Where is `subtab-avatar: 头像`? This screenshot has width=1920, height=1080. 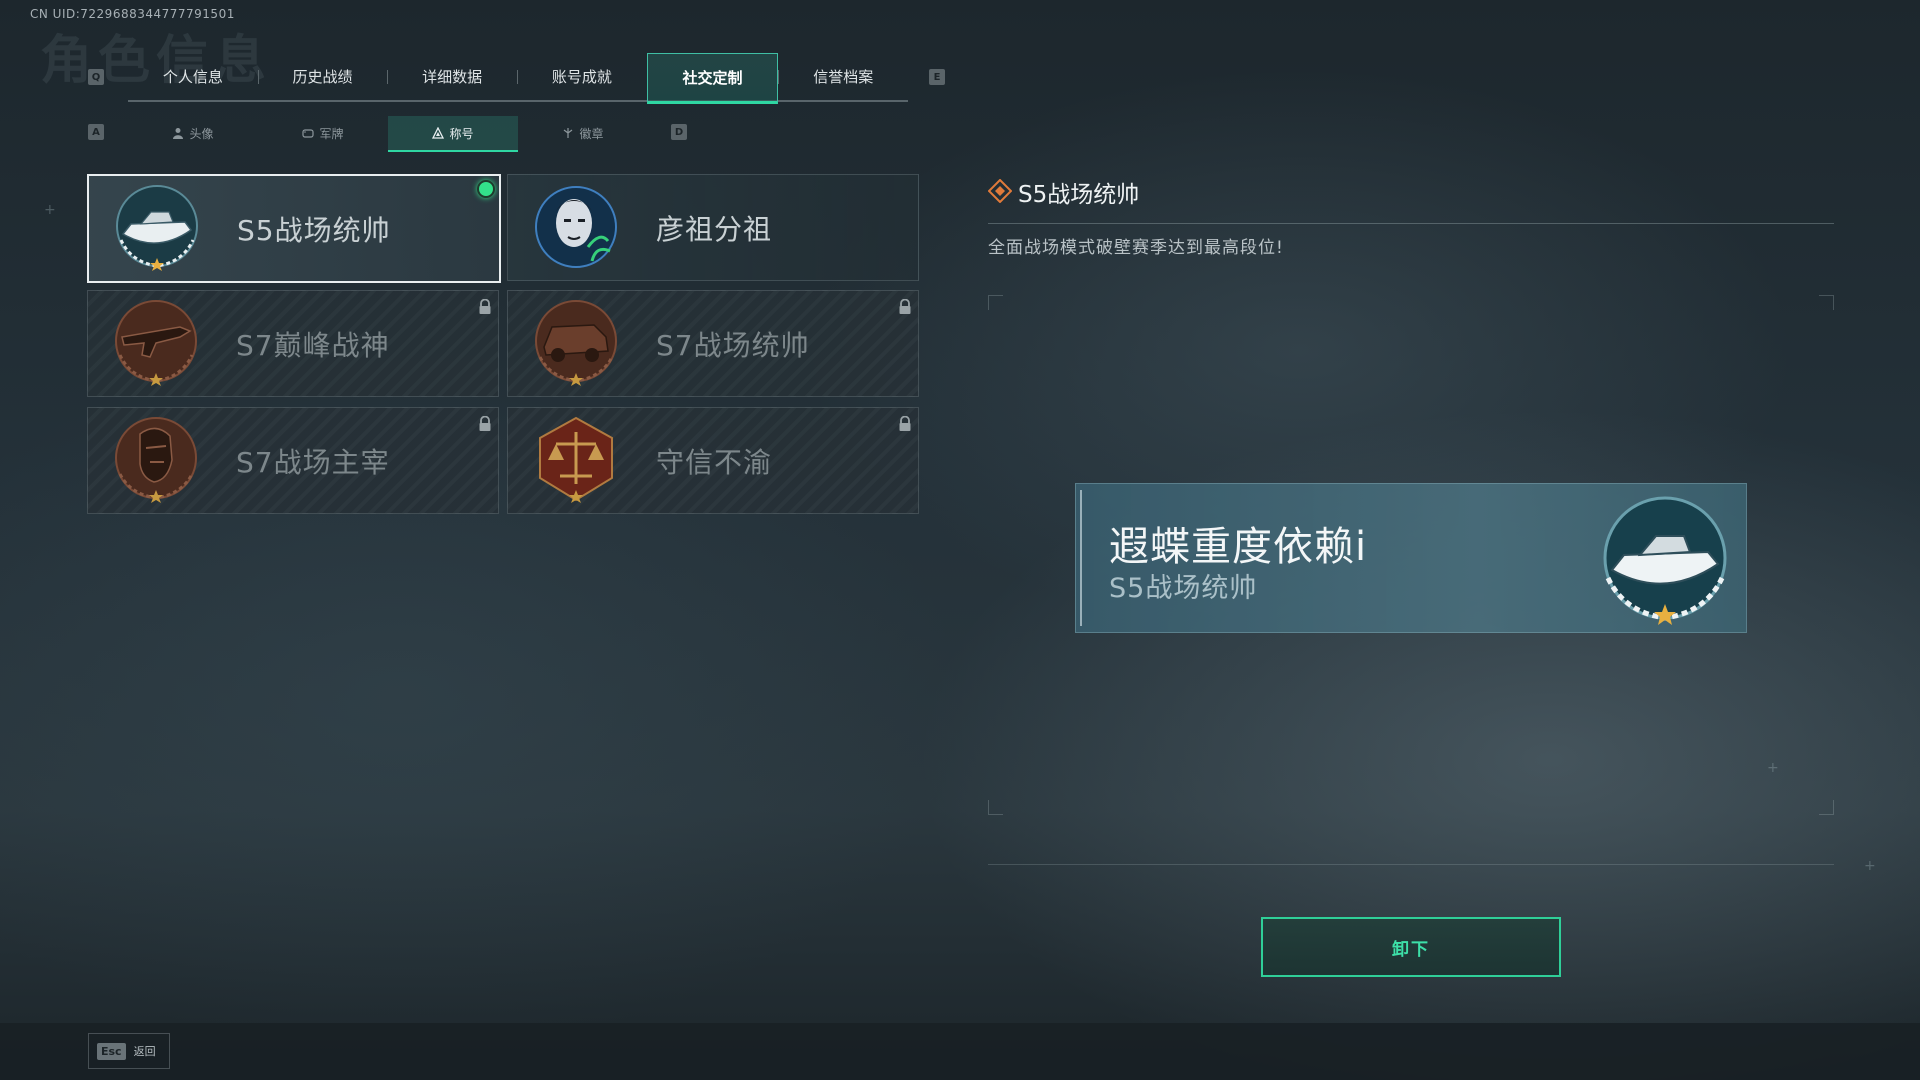 subtab-avatar: 头像 is located at coordinates (193, 133).